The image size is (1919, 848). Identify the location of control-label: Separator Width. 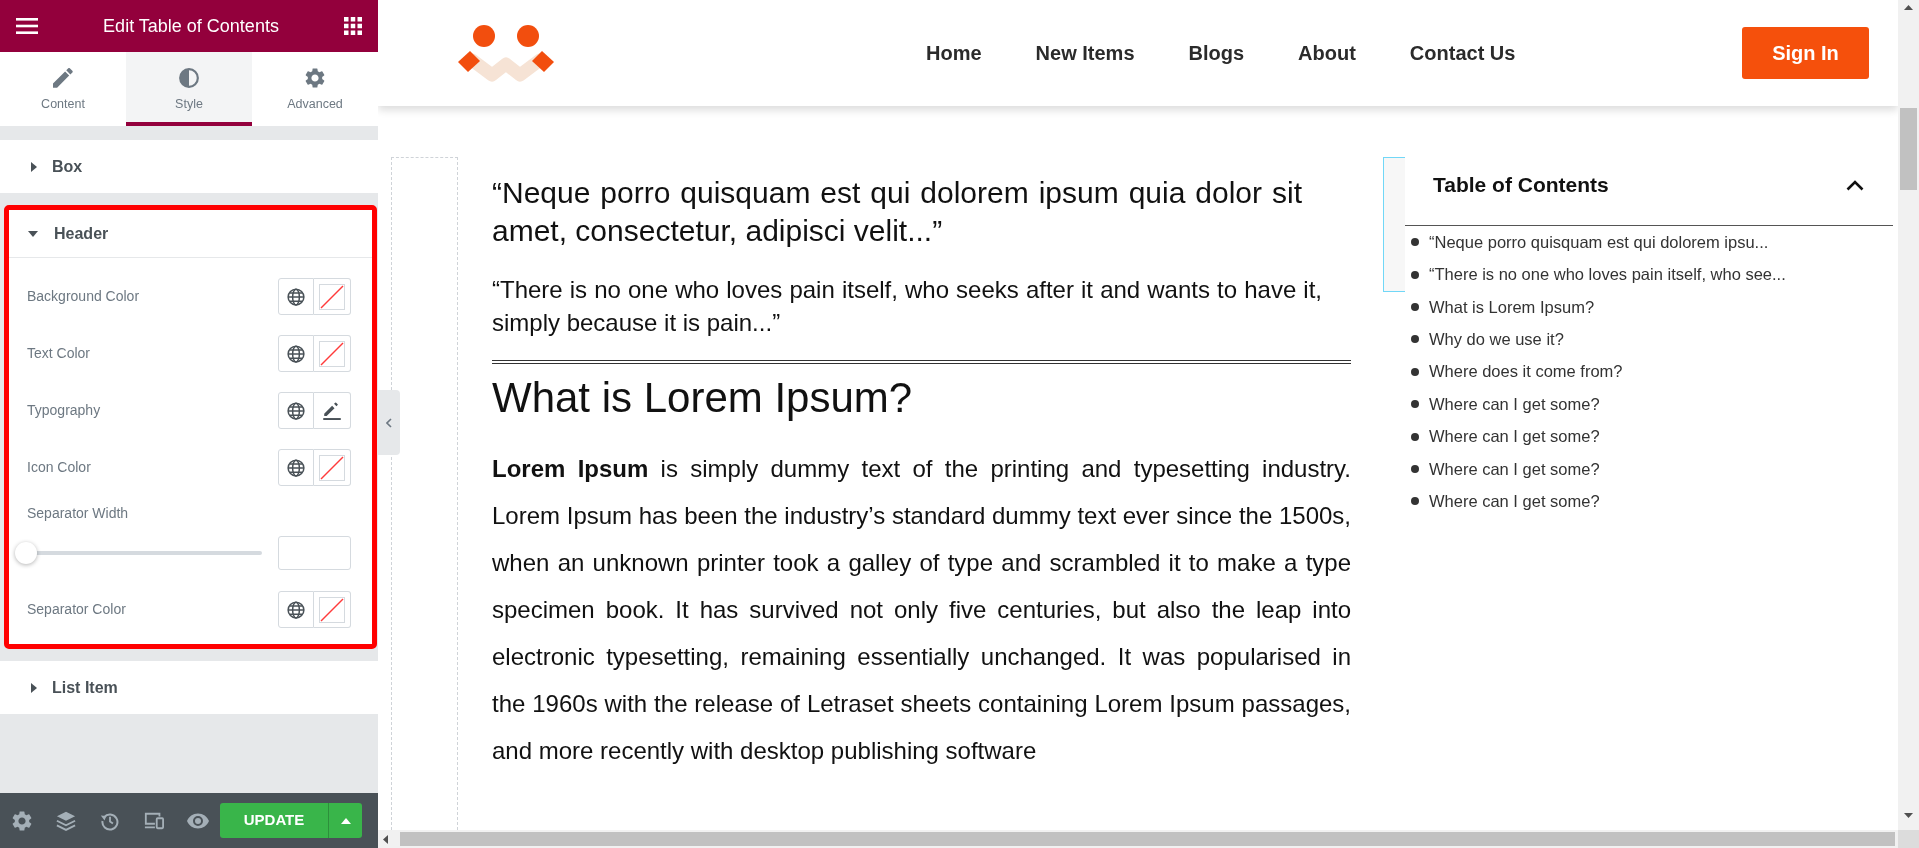
(78, 513).